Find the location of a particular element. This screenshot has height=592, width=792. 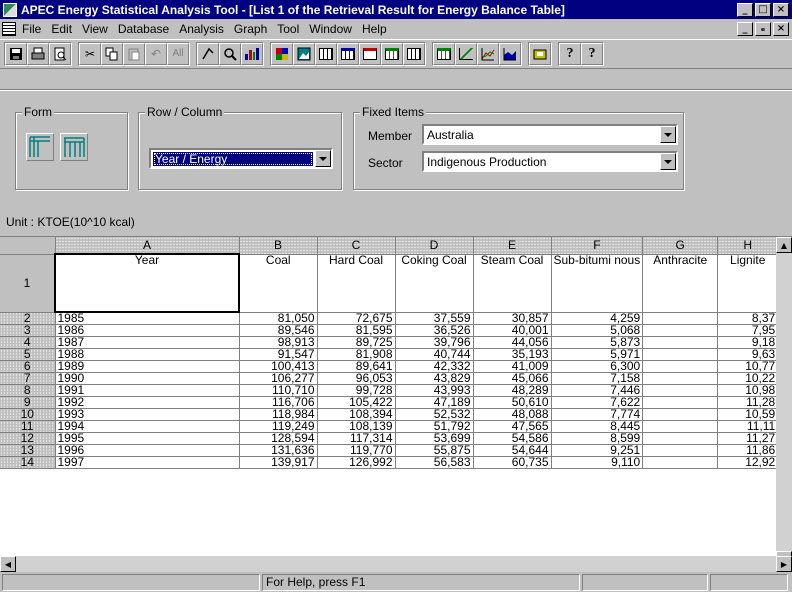

print-preview-icon is located at coordinates (60, 54).